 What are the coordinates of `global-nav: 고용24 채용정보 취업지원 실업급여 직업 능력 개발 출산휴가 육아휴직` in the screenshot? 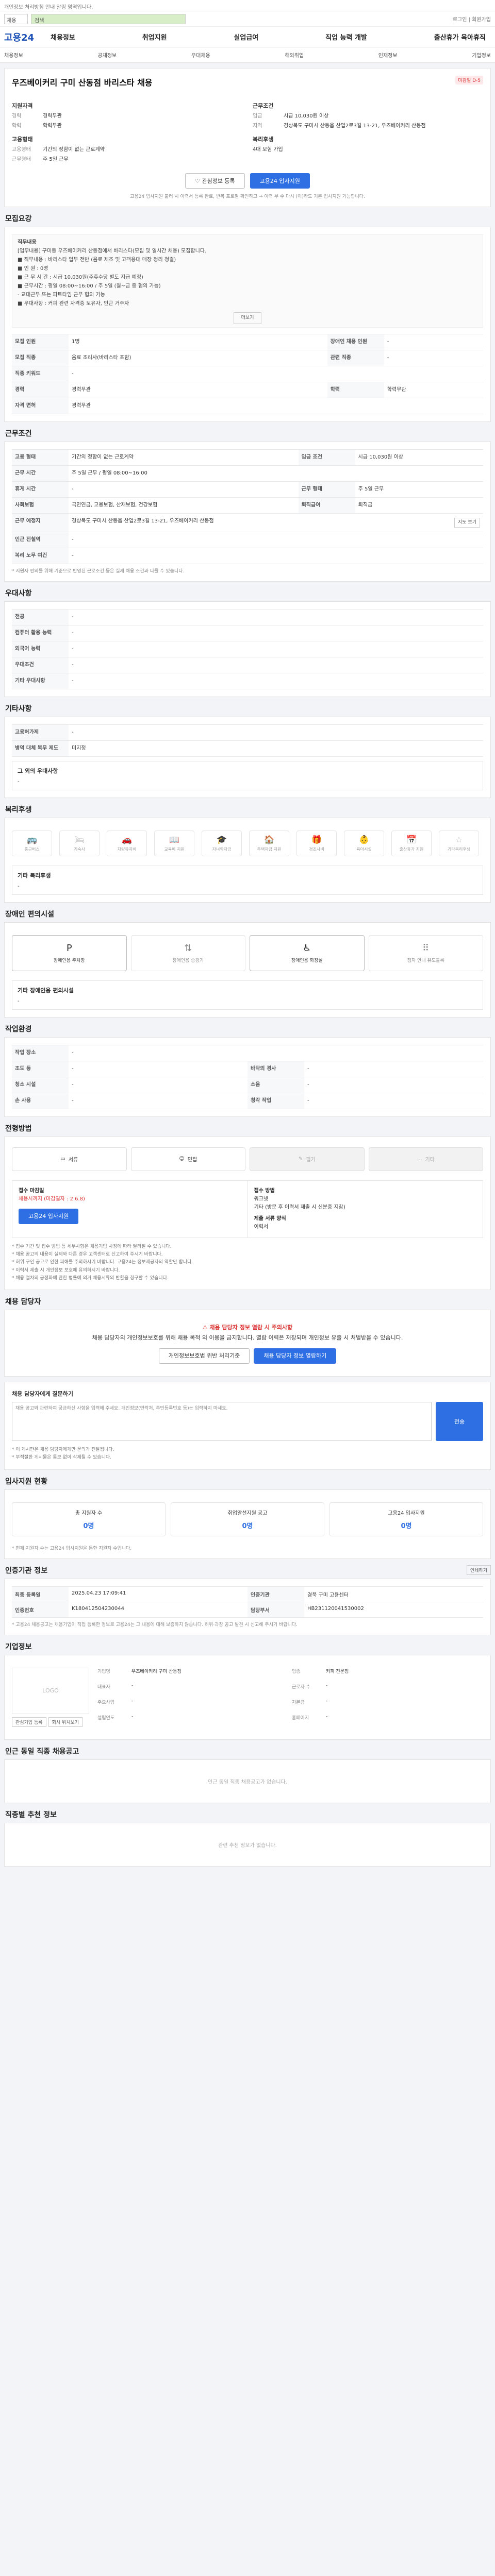 It's located at (247, 37).